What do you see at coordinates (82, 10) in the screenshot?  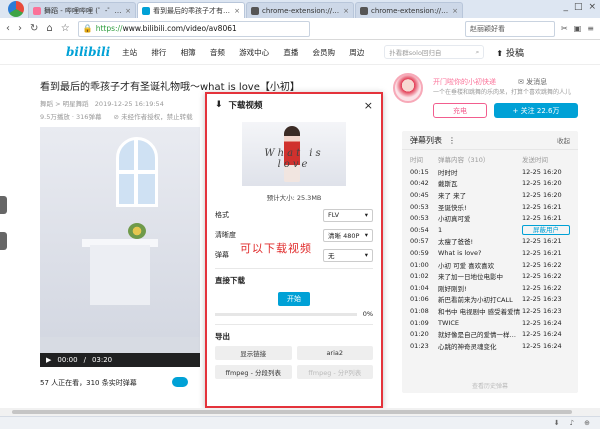 I see `tab-1: 舞蹈 - 哔哩哔哩 (゜-゜)つロ 干杯 ×` at bounding box center [82, 10].